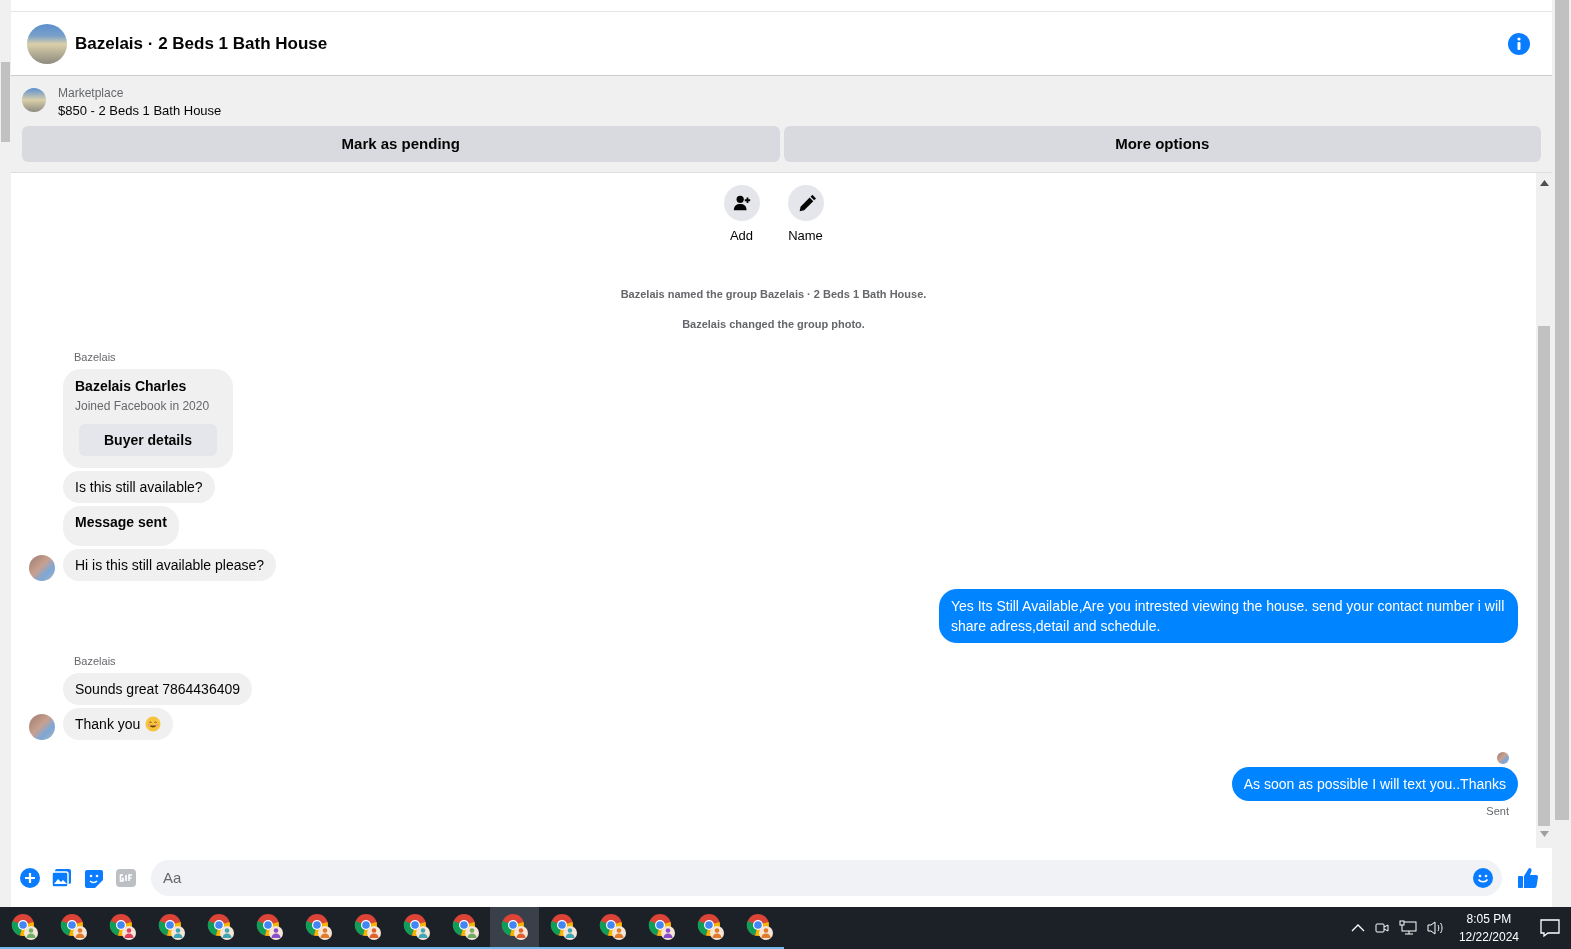 This screenshot has height=949, width=1571. Describe the element at coordinates (773, 324) in the screenshot. I see `system-message: Bazelais changed the group photo.` at that location.